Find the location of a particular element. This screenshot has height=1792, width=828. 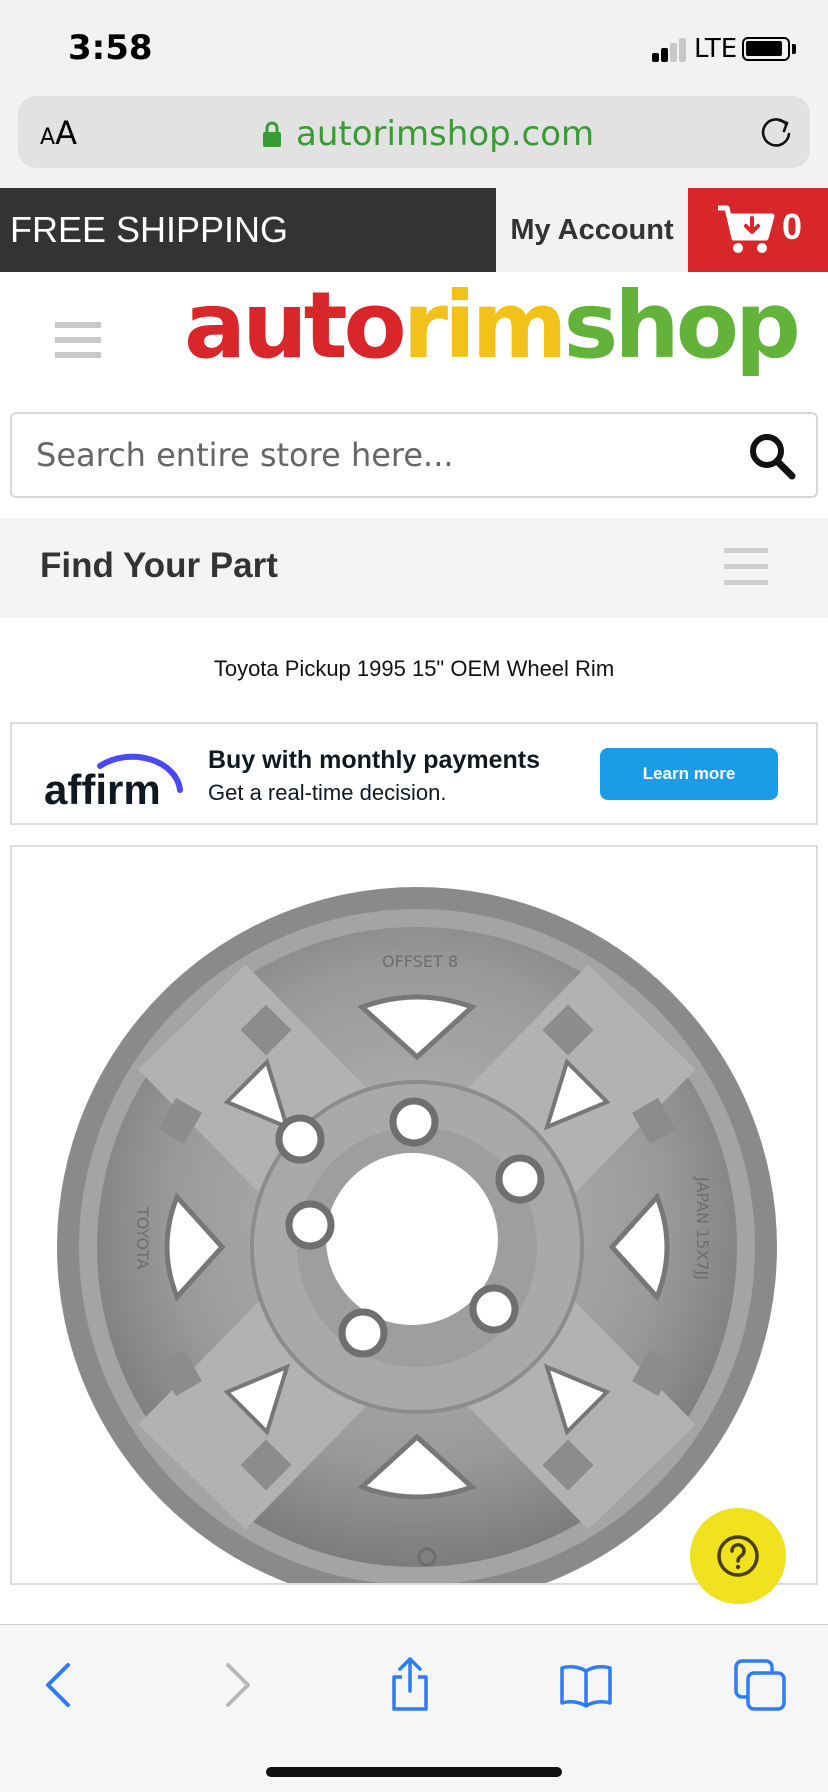

lock-icon is located at coordinates (272, 134).